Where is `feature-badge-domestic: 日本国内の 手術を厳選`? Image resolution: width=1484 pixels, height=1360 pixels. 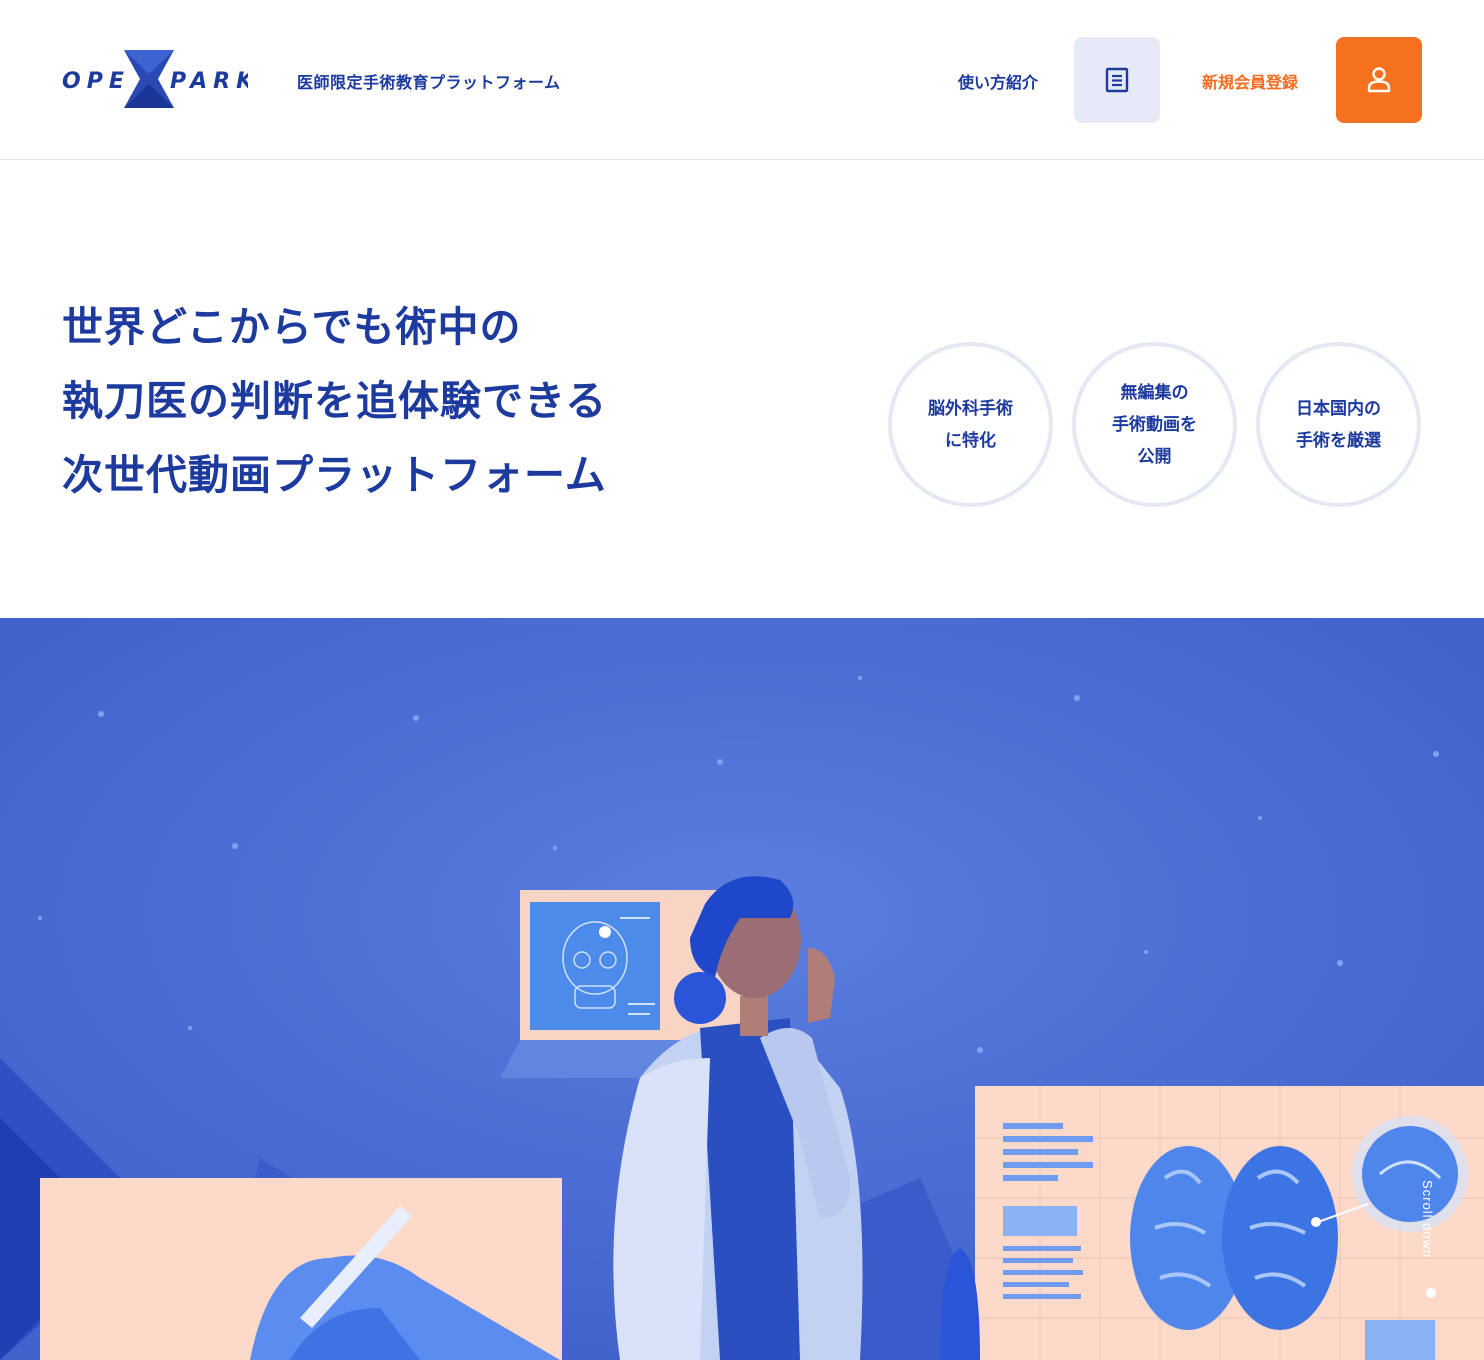
feature-badge-domestic: 日本国内の 手術を厳選 is located at coordinates (1338, 424).